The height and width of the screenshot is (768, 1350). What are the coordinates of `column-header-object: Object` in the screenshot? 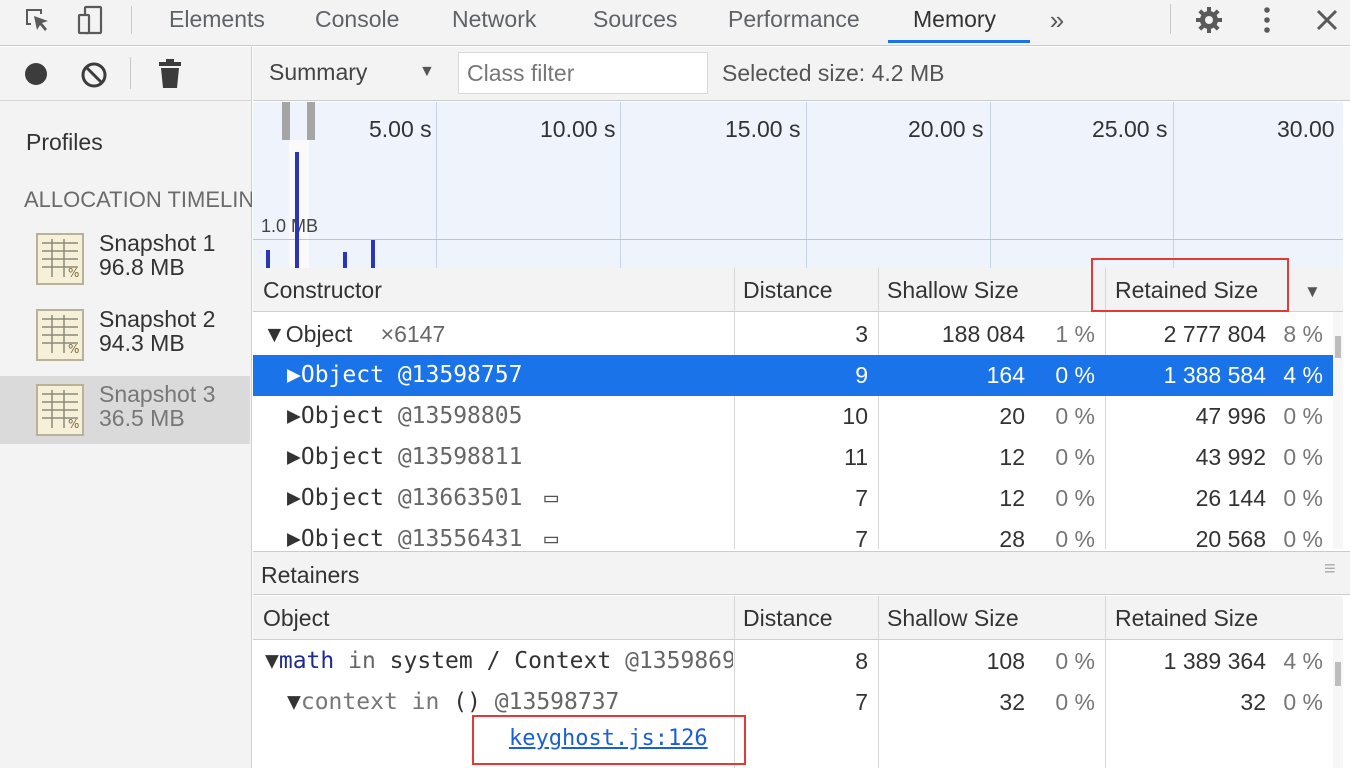 It's located at (296, 618).